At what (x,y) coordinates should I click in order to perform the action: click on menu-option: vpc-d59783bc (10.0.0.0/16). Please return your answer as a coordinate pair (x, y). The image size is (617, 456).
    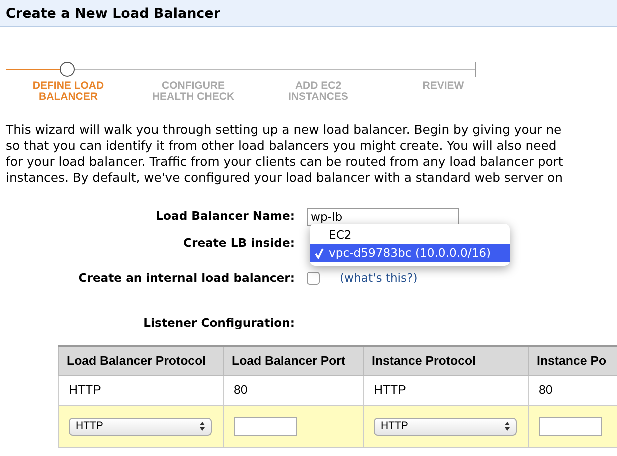
    Looking at the image, I should click on (410, 253).